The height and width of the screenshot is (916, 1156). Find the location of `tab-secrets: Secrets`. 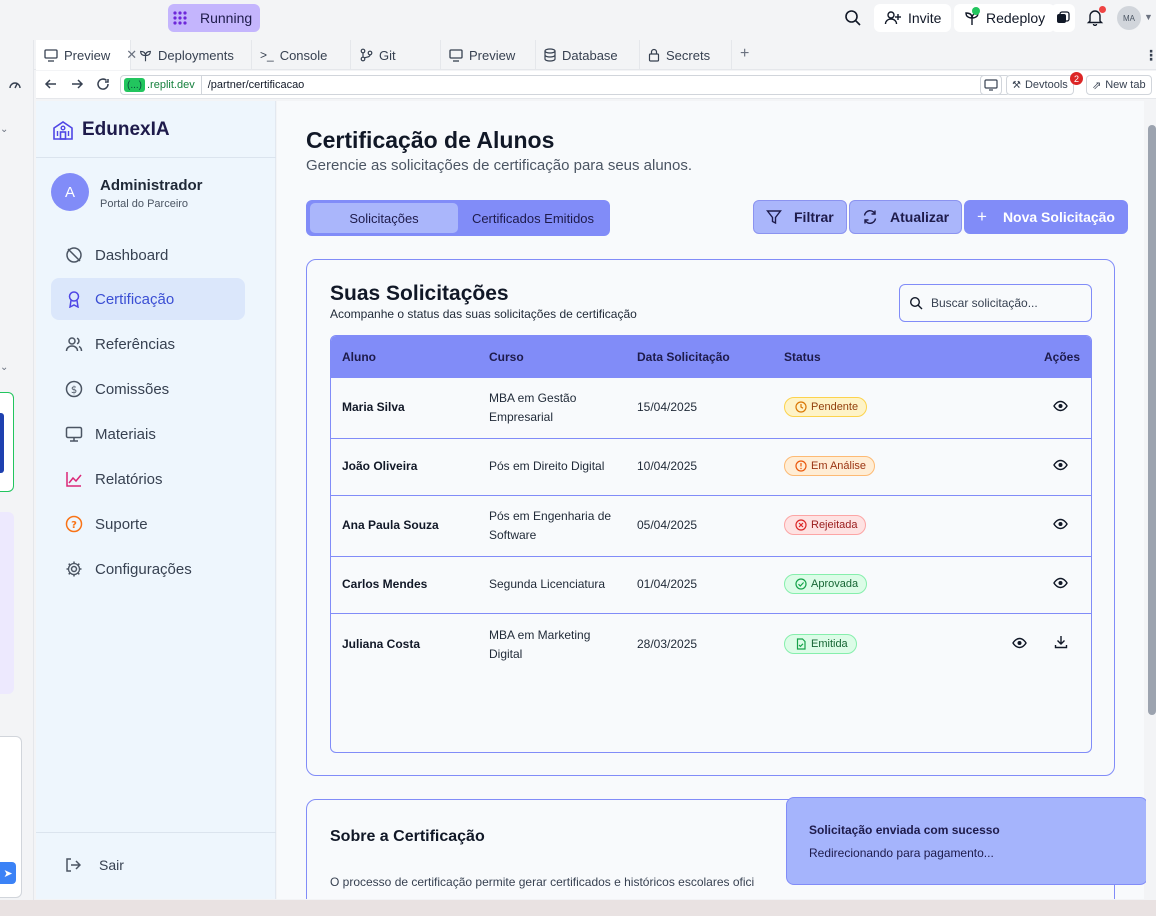

tab-secrets: Secrets is located at coordinates (686, 55).